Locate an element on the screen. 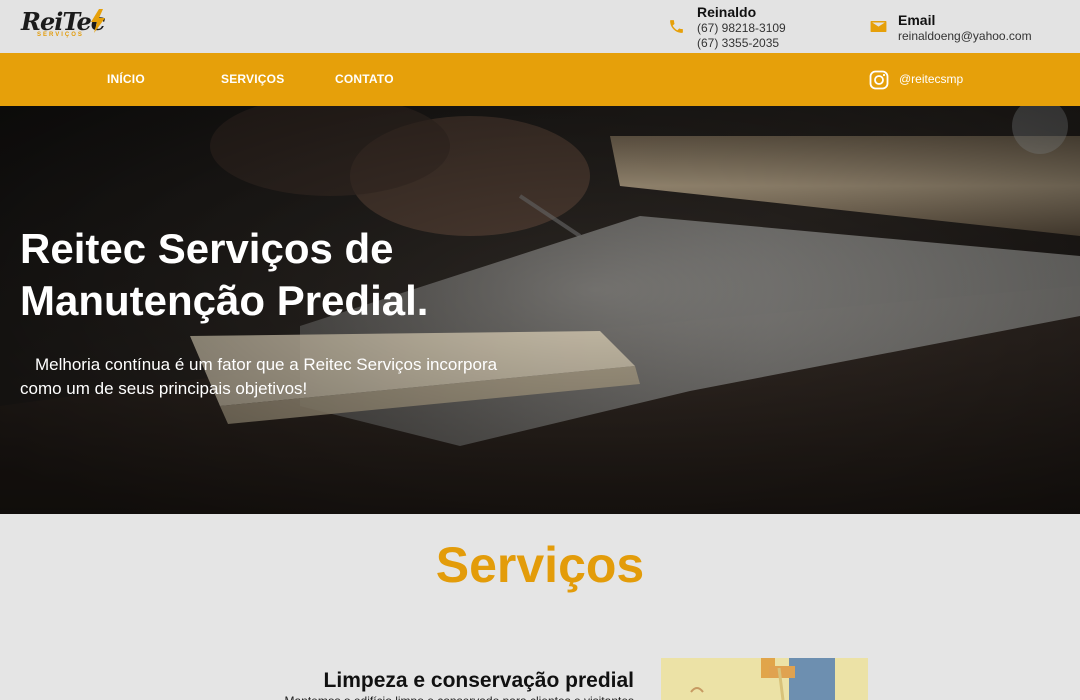  phone-icon is located at coordinates (676, 26).